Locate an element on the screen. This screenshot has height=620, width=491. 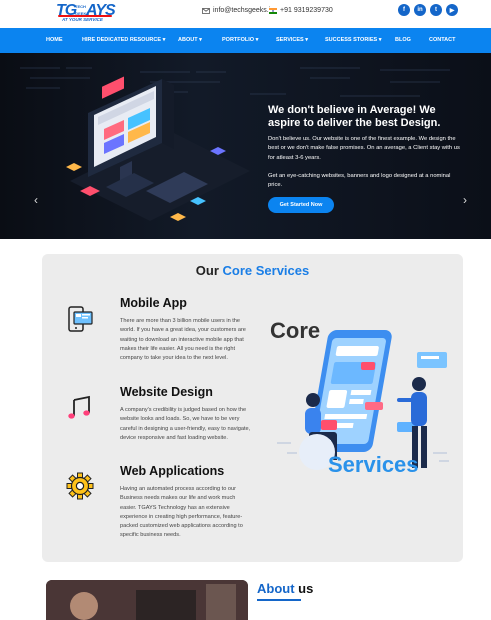
services-heading-accent: Core Services is located at coordinates (266, 270).